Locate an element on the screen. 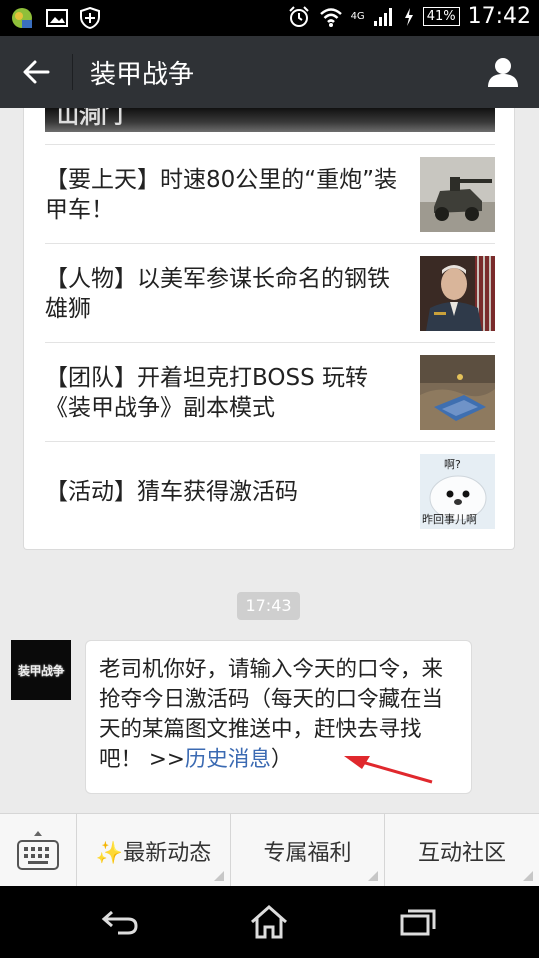  tank-game-image is located at coordinates (457, 392).